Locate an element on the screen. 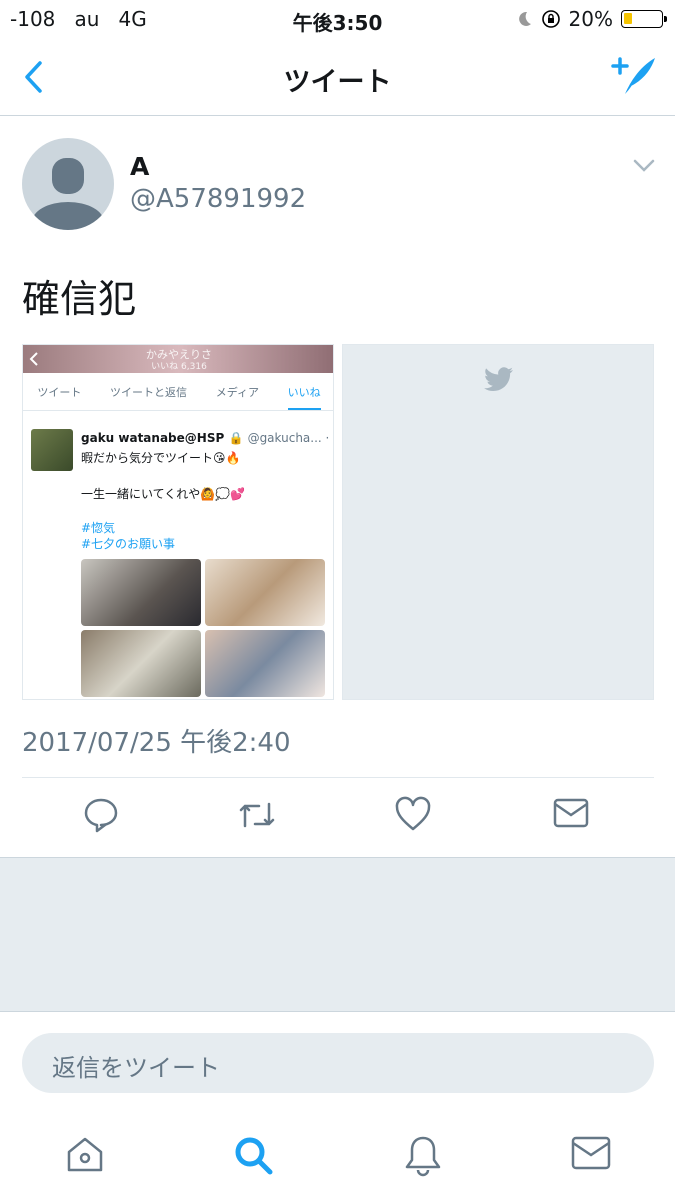 This screenshot has height=1200, width=675. page-title: ツイート is located at coordinates (337, 82).